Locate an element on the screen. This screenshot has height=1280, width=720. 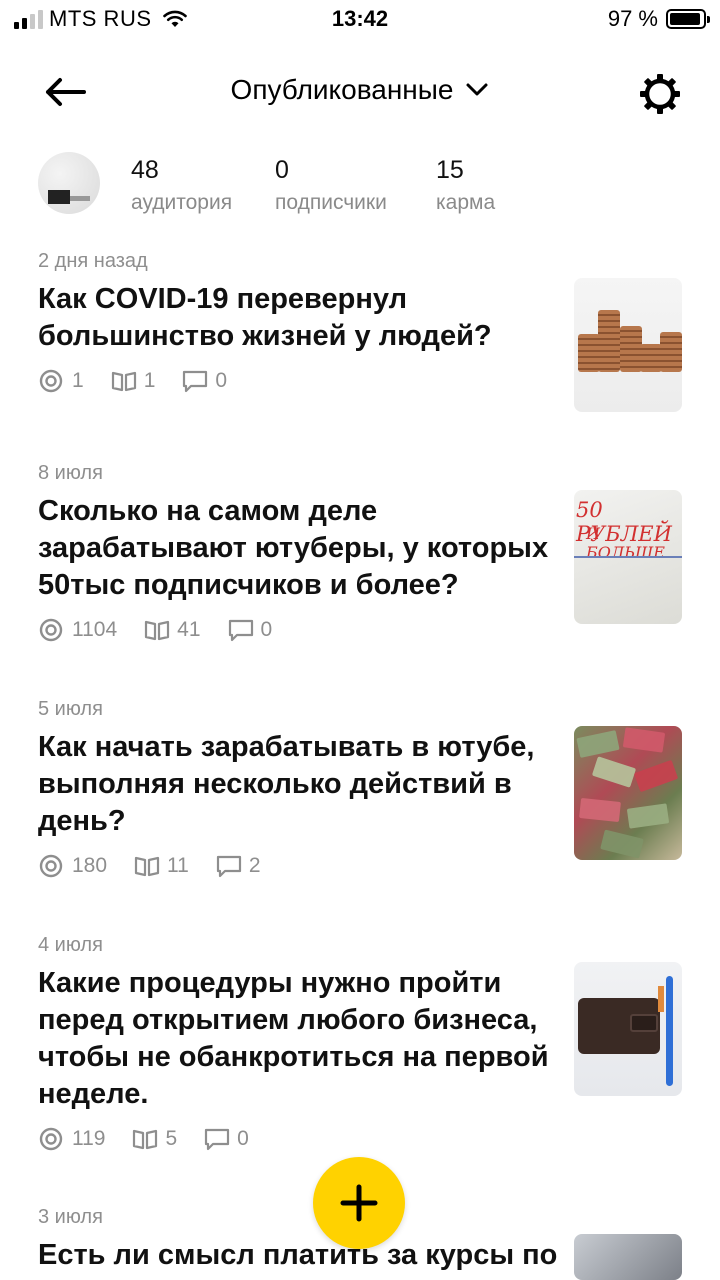
article-date: 4 июля is located at coordinates (70, 945).